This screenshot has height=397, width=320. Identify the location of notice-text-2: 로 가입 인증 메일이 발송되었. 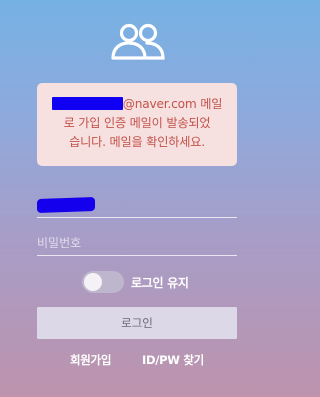
(137, 123).